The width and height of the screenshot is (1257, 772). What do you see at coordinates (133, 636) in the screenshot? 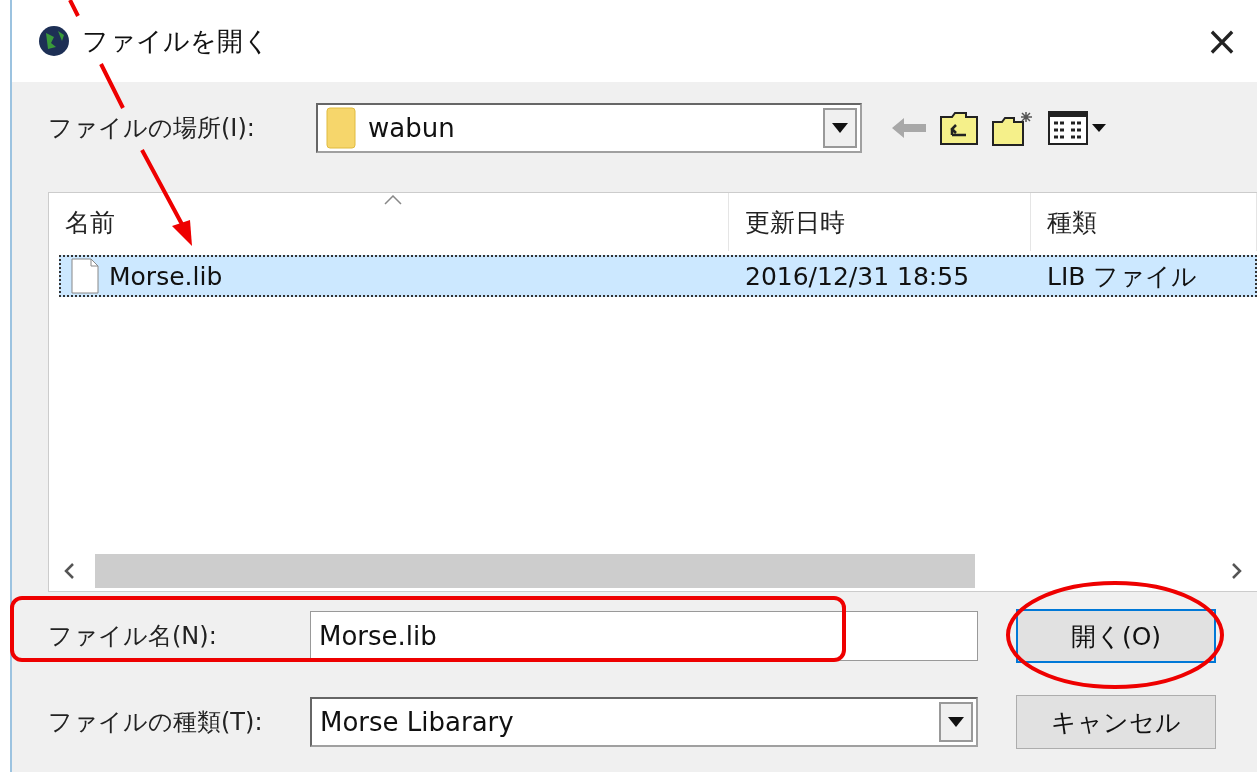
I see `file-name-label: ファイル名(N):` at bounding box center [133, 636].